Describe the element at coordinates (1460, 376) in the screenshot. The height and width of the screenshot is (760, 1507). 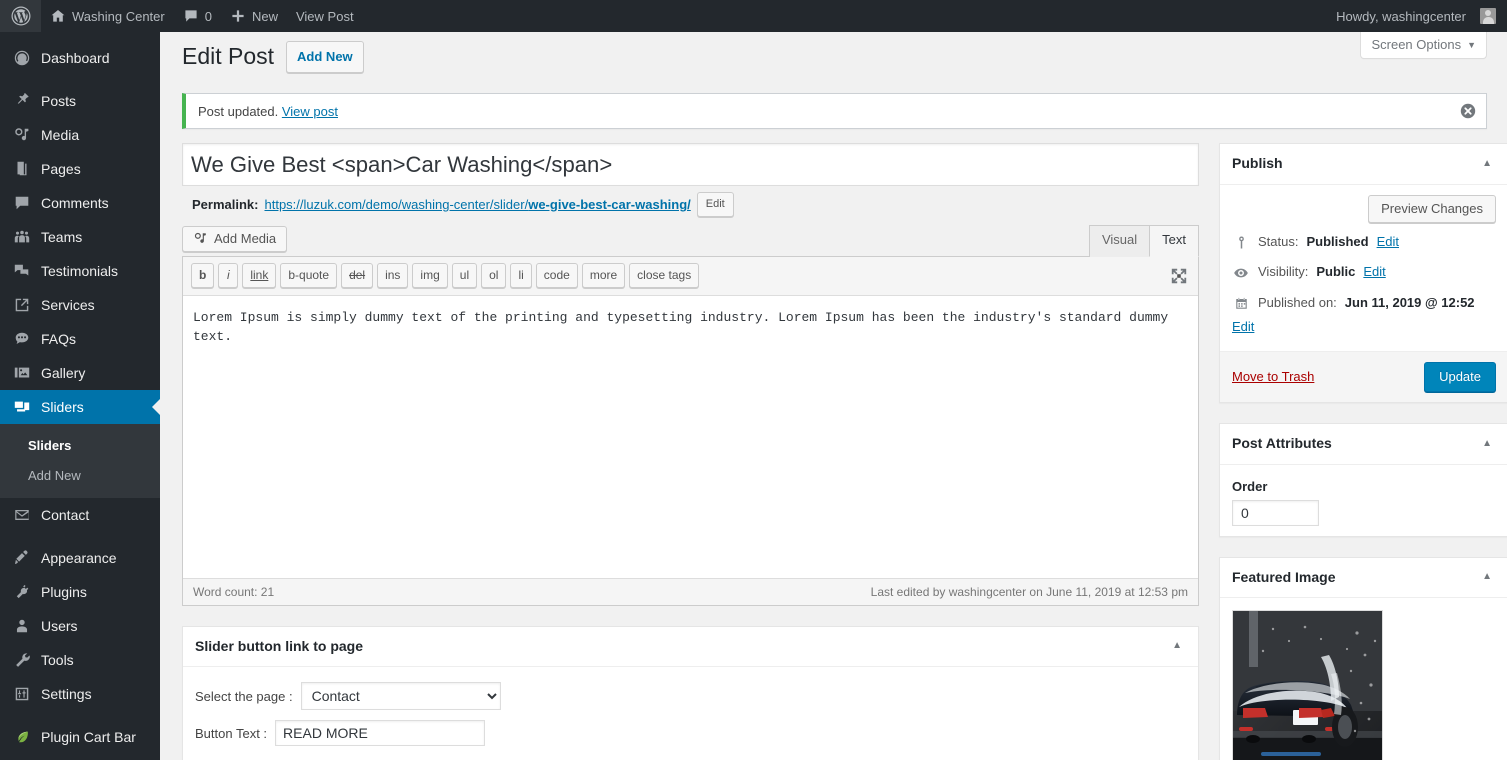
I see `update-button: Update` at that location.